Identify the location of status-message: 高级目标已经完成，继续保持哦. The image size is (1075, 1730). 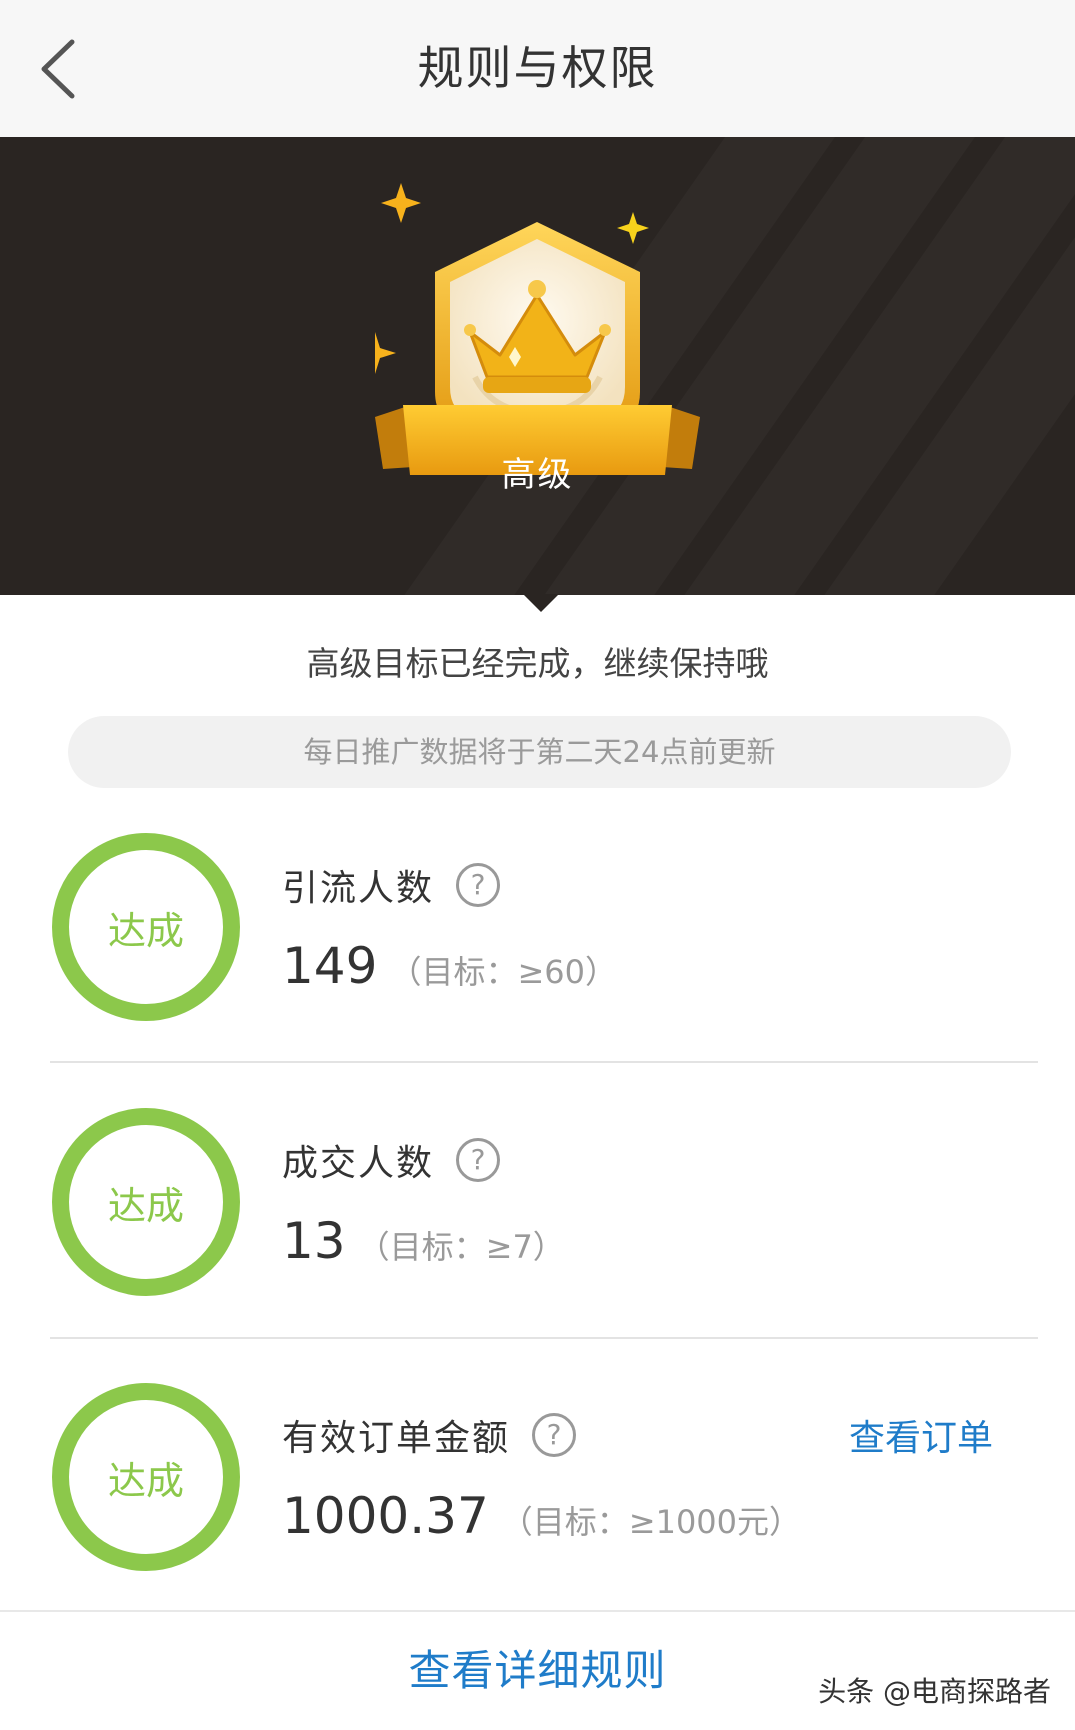
(537, 663).